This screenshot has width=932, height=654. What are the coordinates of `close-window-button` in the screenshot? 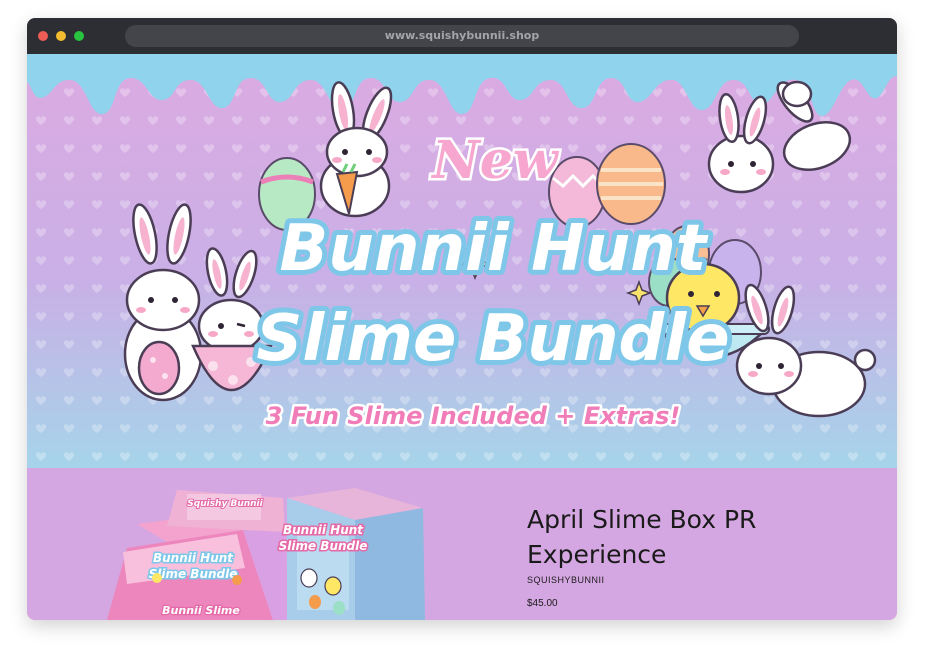 It's located at (43, 36).